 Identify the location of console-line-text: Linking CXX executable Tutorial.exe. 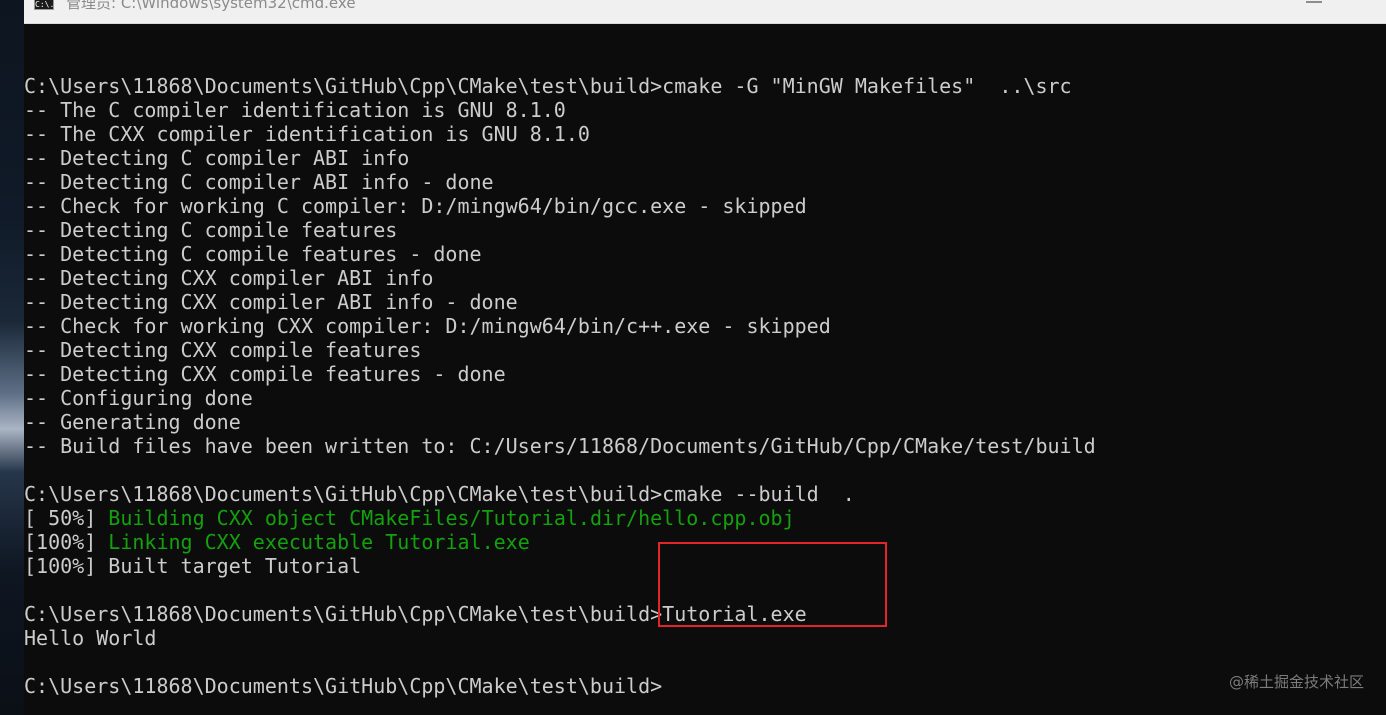
(319, 542).